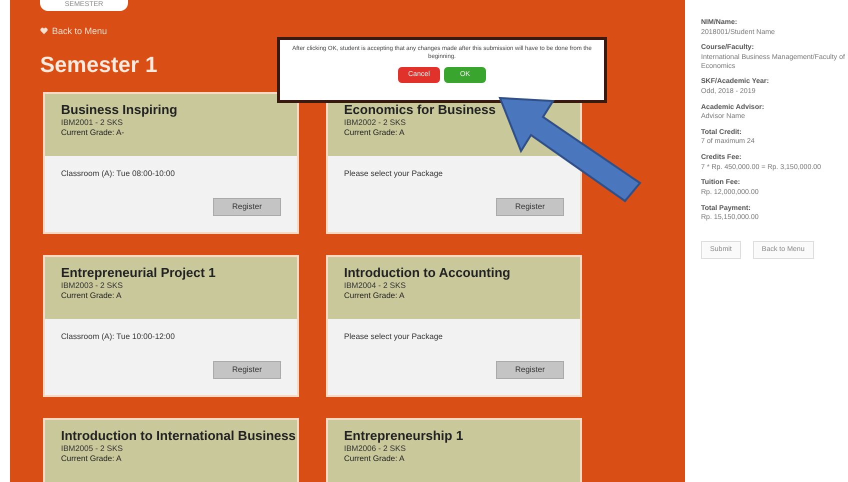 The image size is (848, 482). Describe the element at coordinates (92, 123) in the screenshot. I see `course-code: IBM2001 - 2 SKS` at that location.